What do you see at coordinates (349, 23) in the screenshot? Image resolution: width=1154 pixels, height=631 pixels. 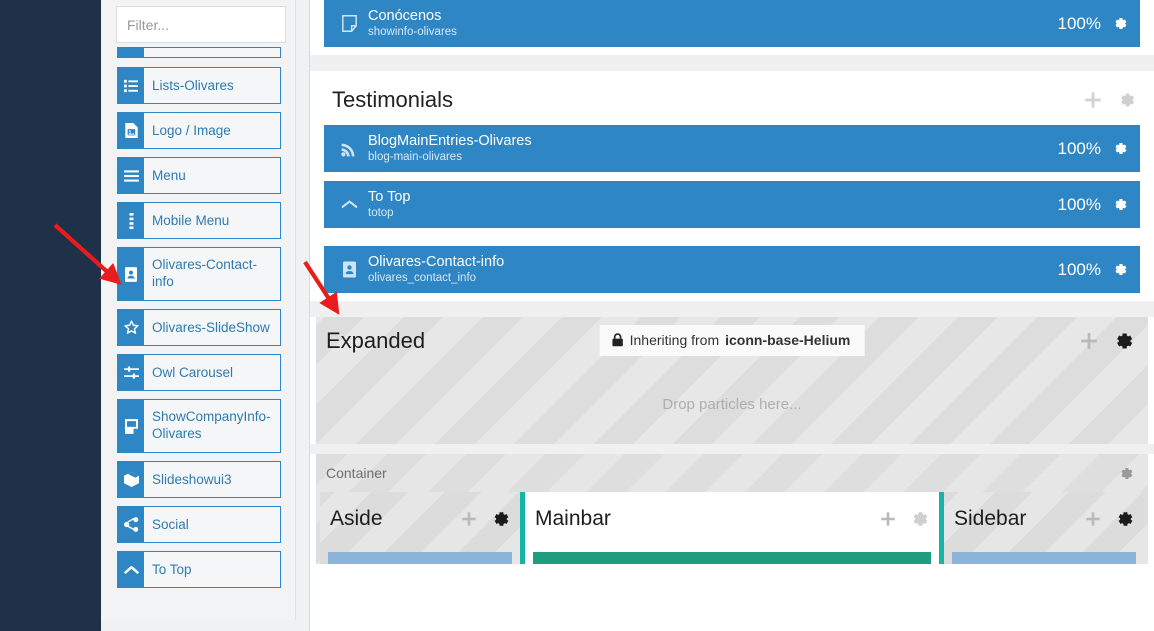 I see `note-icon` at bounding box center [349, 23].